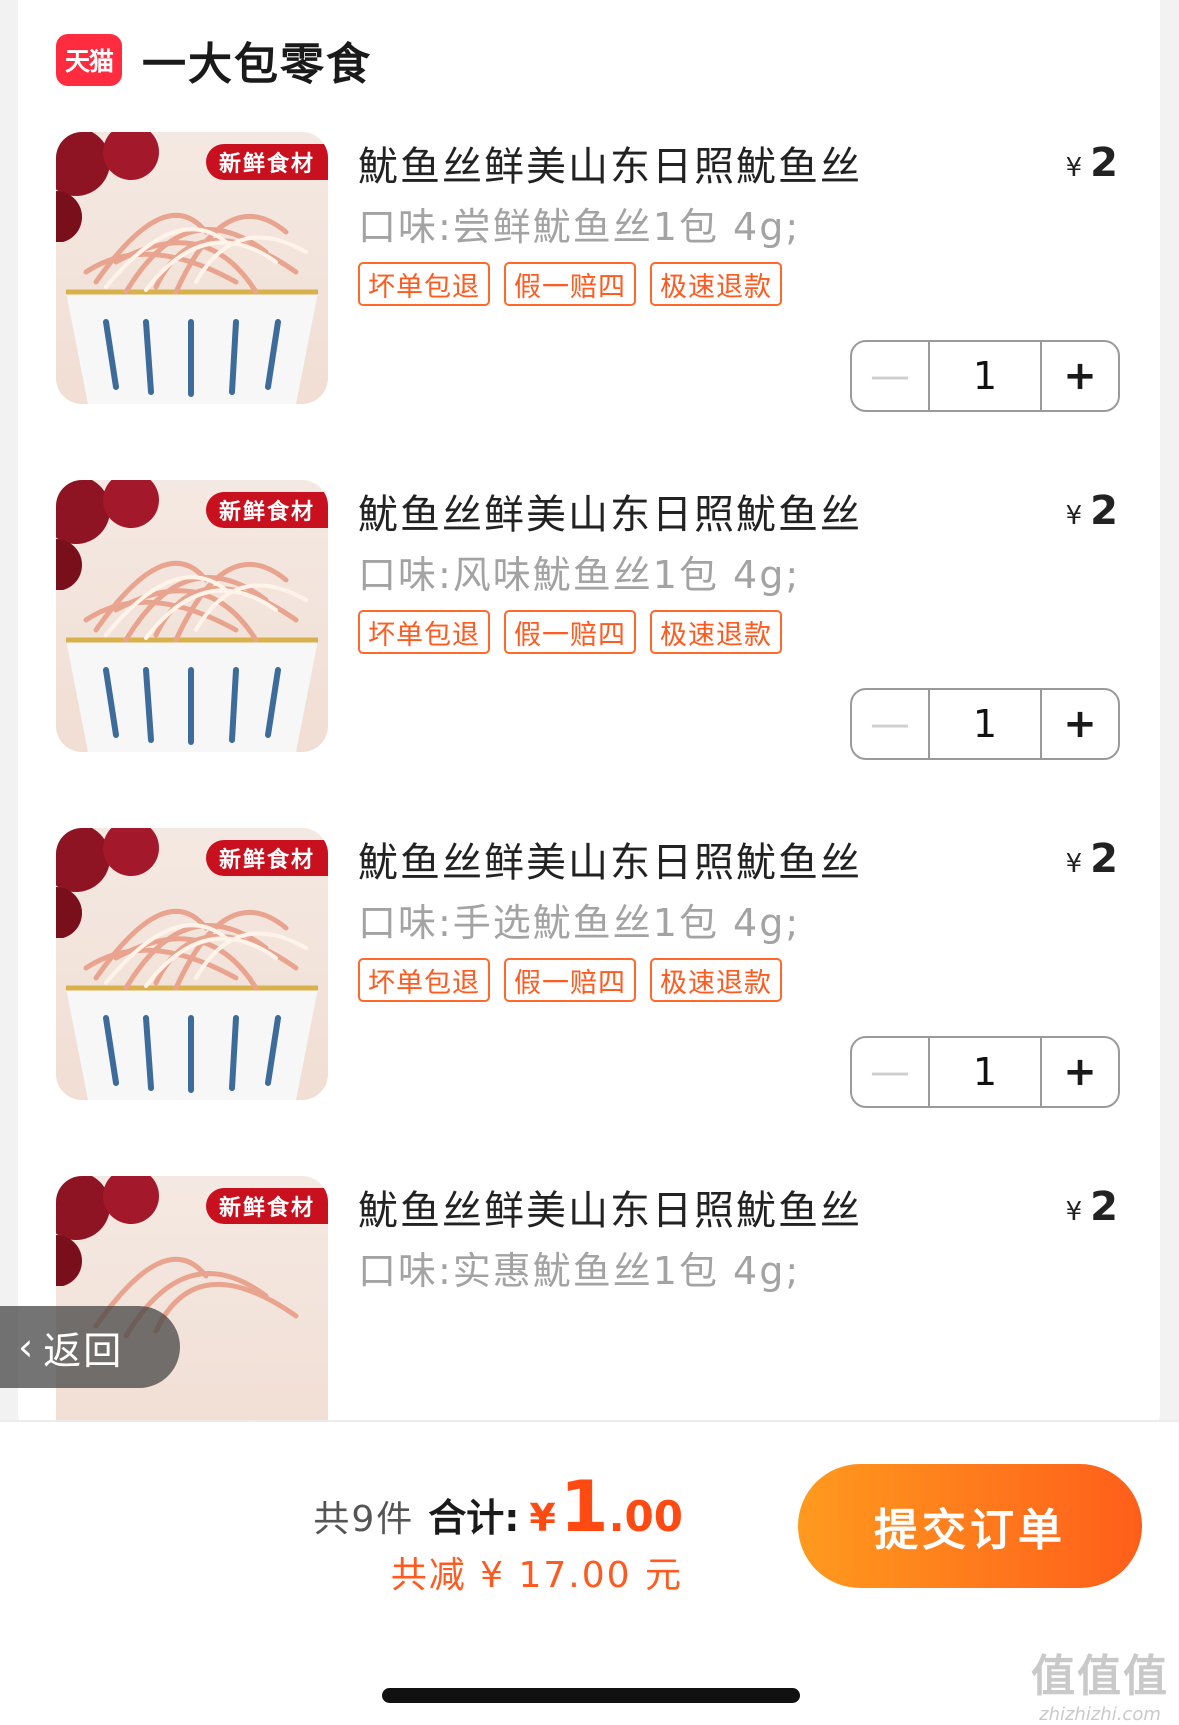 The height and width of the screenshot is (1725, 1179). I want to click on watermark-logo: 值值值, so click(1100, 1676).